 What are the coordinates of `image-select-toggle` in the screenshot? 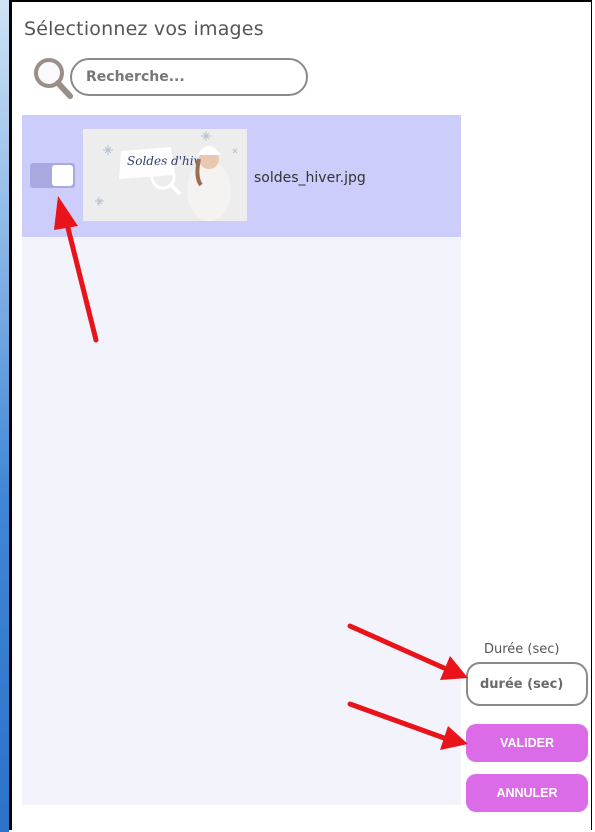 It's located at (52, 175).